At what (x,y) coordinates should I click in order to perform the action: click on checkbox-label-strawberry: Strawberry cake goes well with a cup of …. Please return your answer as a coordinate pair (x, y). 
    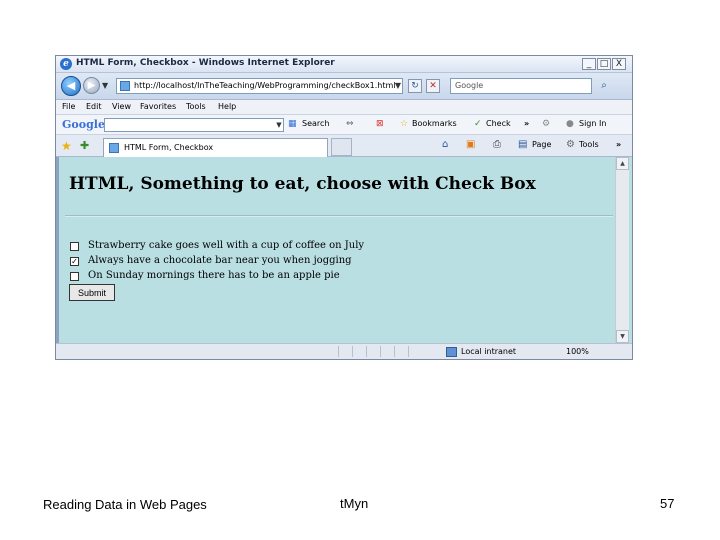
    Looking at the image, I should click on (226, 245).